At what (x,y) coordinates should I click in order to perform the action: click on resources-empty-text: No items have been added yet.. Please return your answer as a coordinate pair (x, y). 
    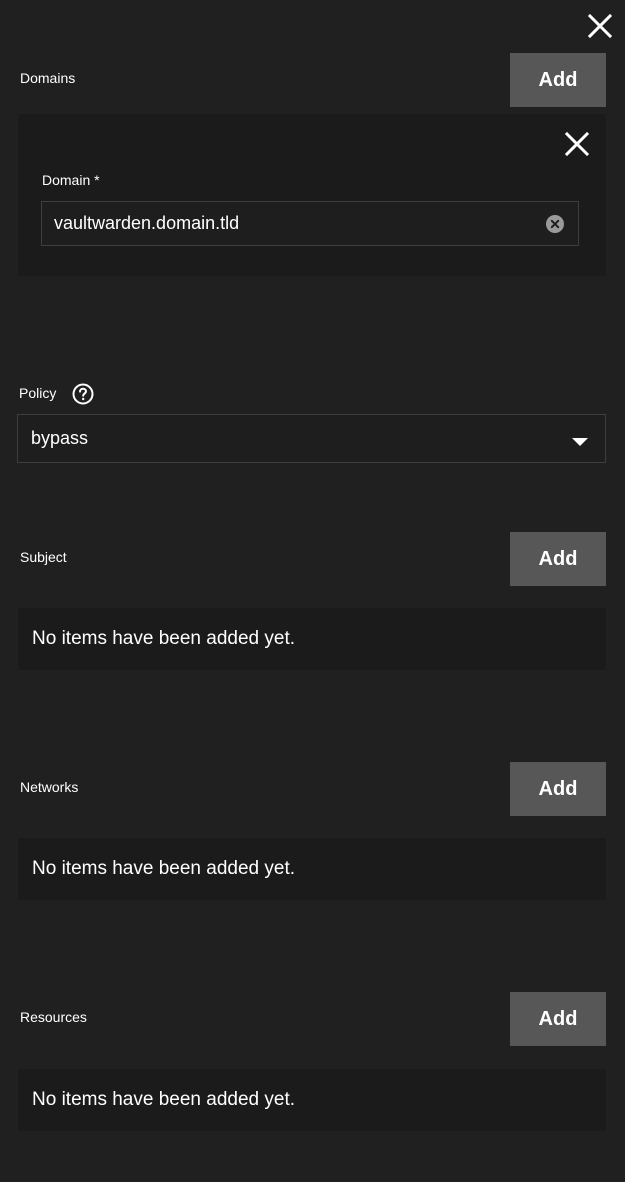
    Looking at the image, I should click on (164, 1099).